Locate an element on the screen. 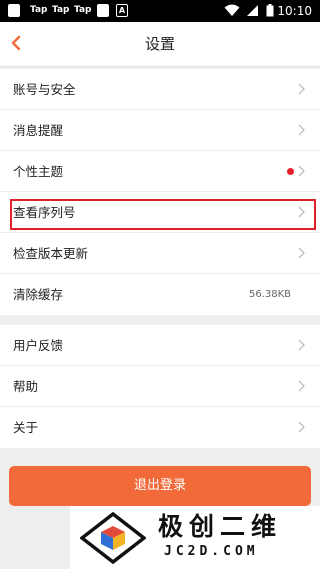  page-title: 设置 is located at coordinates (159, 44).